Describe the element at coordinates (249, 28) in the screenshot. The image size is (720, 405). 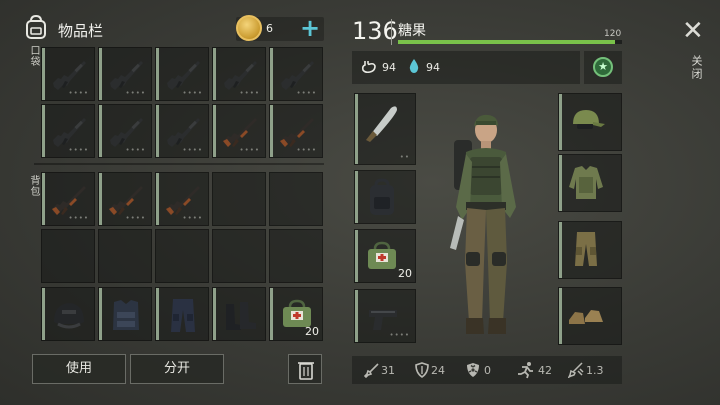
I see `coin-icon` at that location.